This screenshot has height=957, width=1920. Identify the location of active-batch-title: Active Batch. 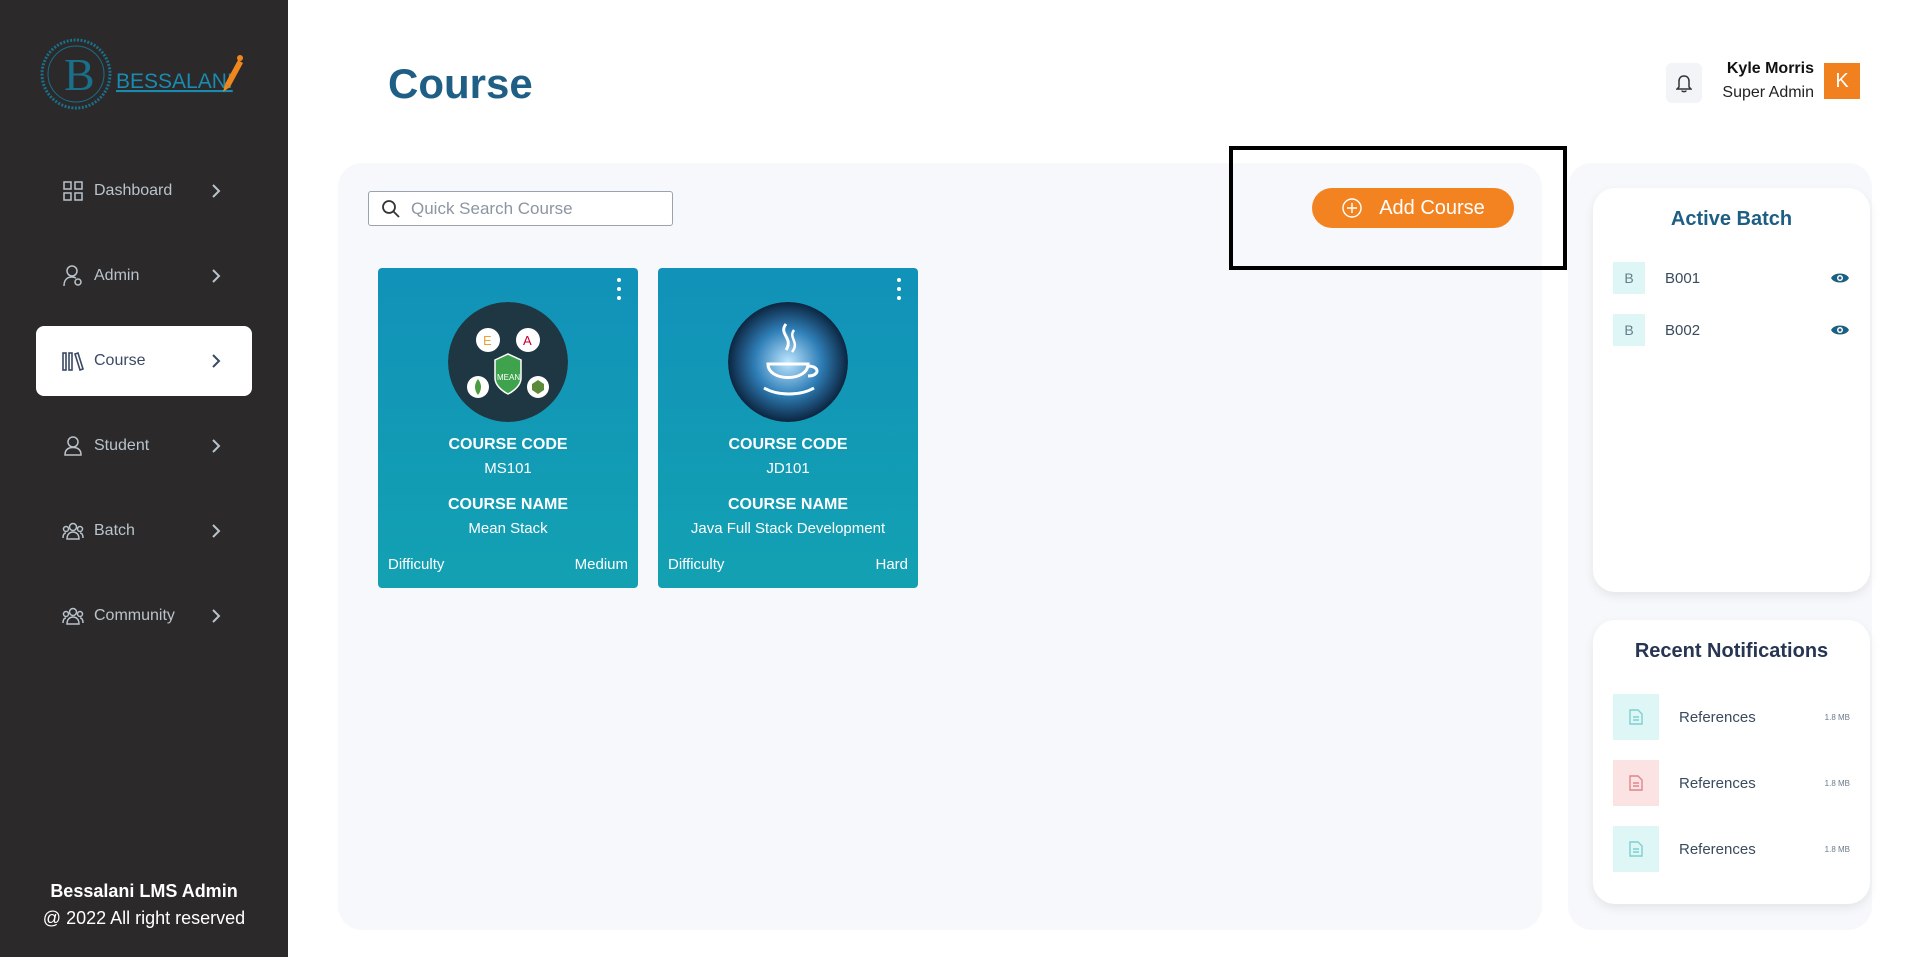
(1731, 219).